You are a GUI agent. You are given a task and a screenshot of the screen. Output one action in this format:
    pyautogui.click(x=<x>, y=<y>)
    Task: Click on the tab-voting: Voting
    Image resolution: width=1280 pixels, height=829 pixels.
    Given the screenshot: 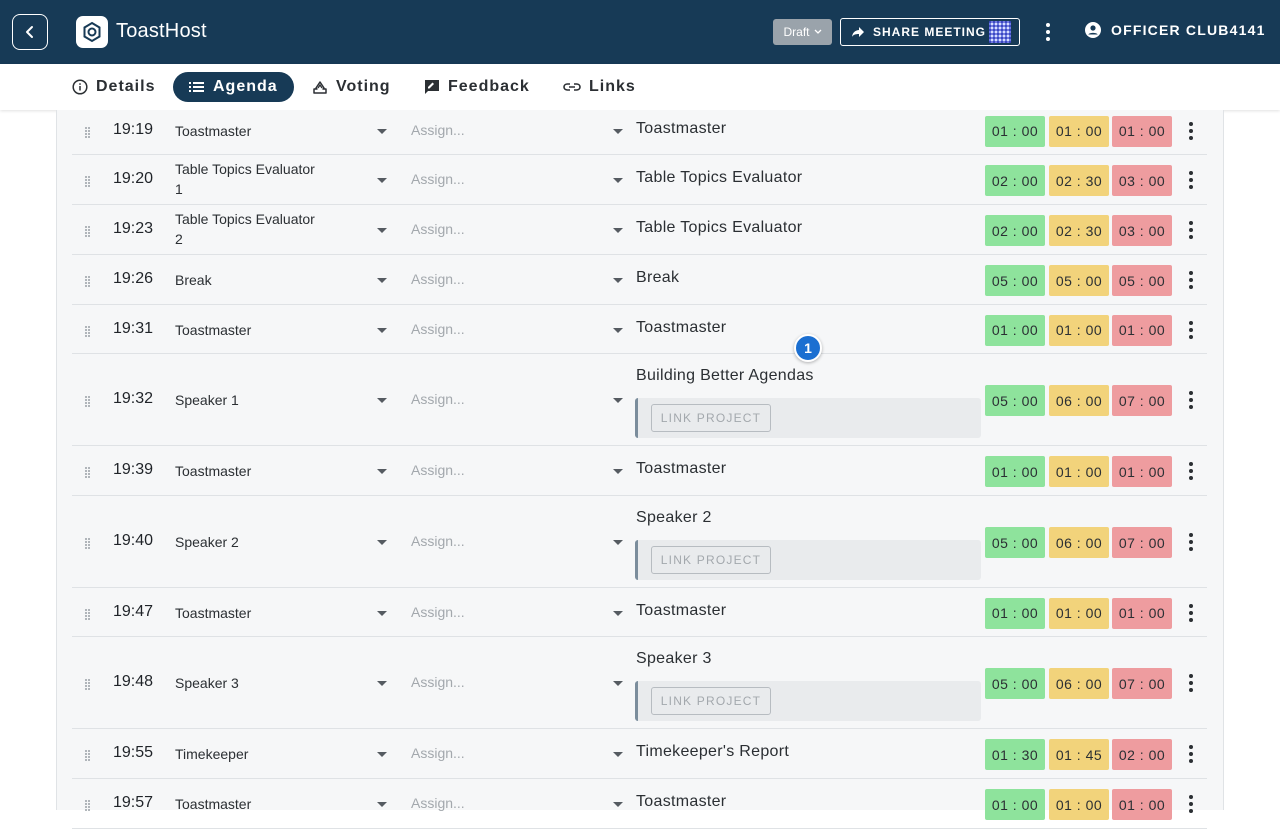 What is the action you would take?
    pyautogui.click(x=358, y=87)
    